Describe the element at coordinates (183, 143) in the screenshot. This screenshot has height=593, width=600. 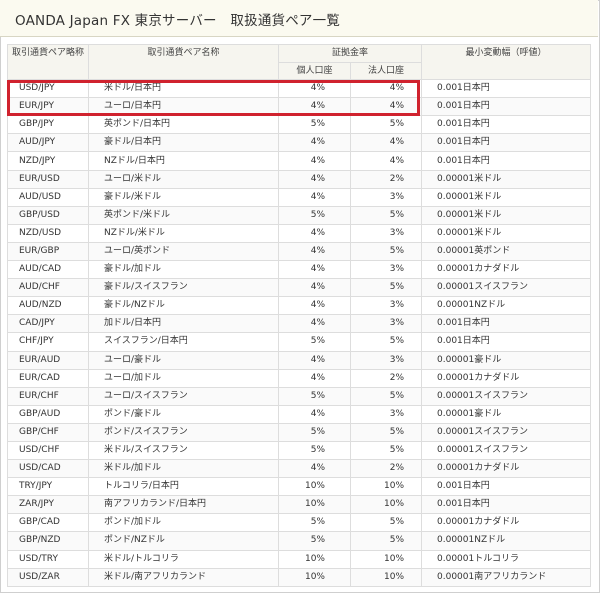
I see `pair-name-cell: 豪ドル/日本円` at that location.